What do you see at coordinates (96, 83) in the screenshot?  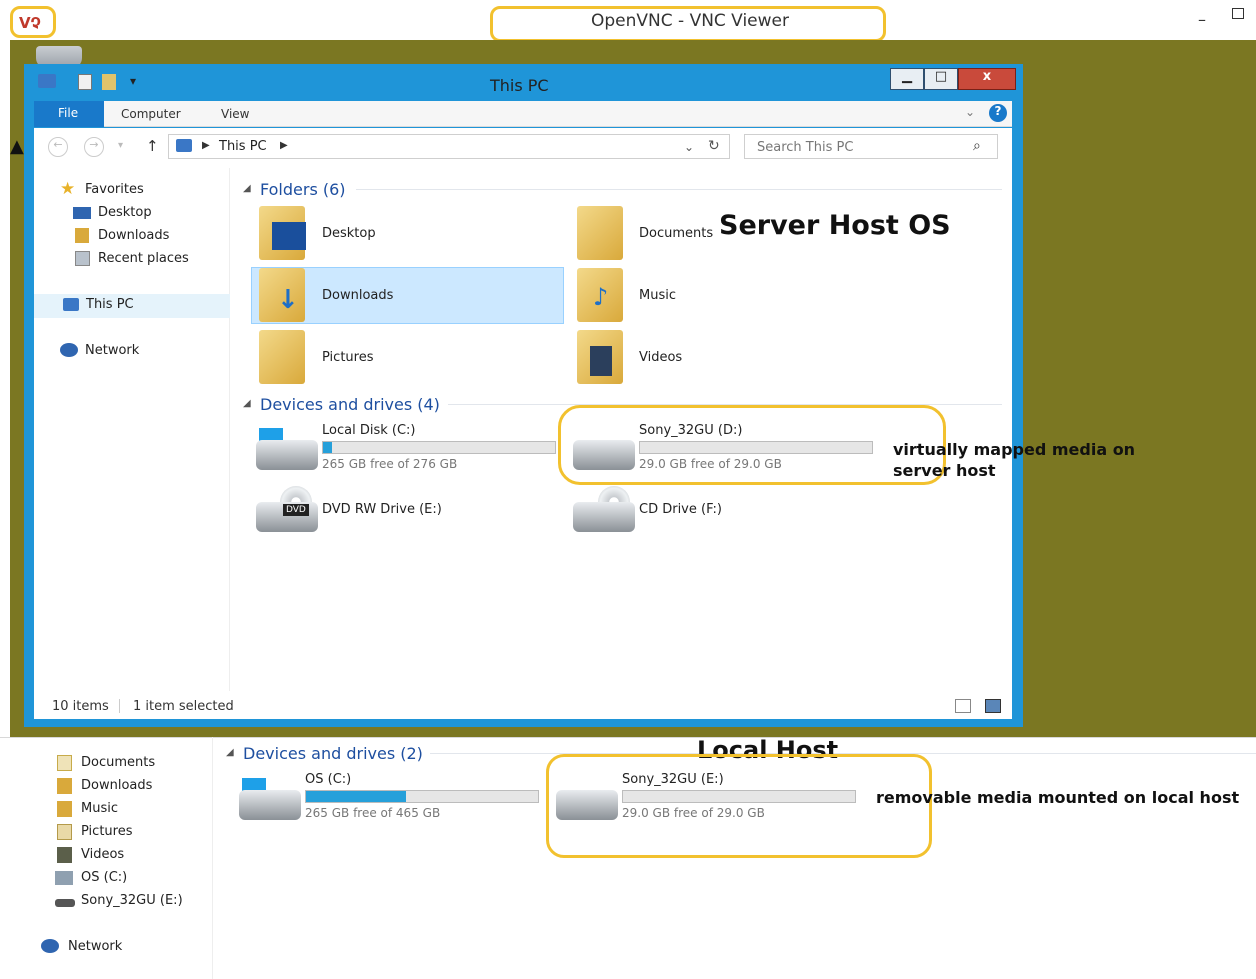 I see `quick-access-toolbar: ▾` at bounding box center [96, 83].